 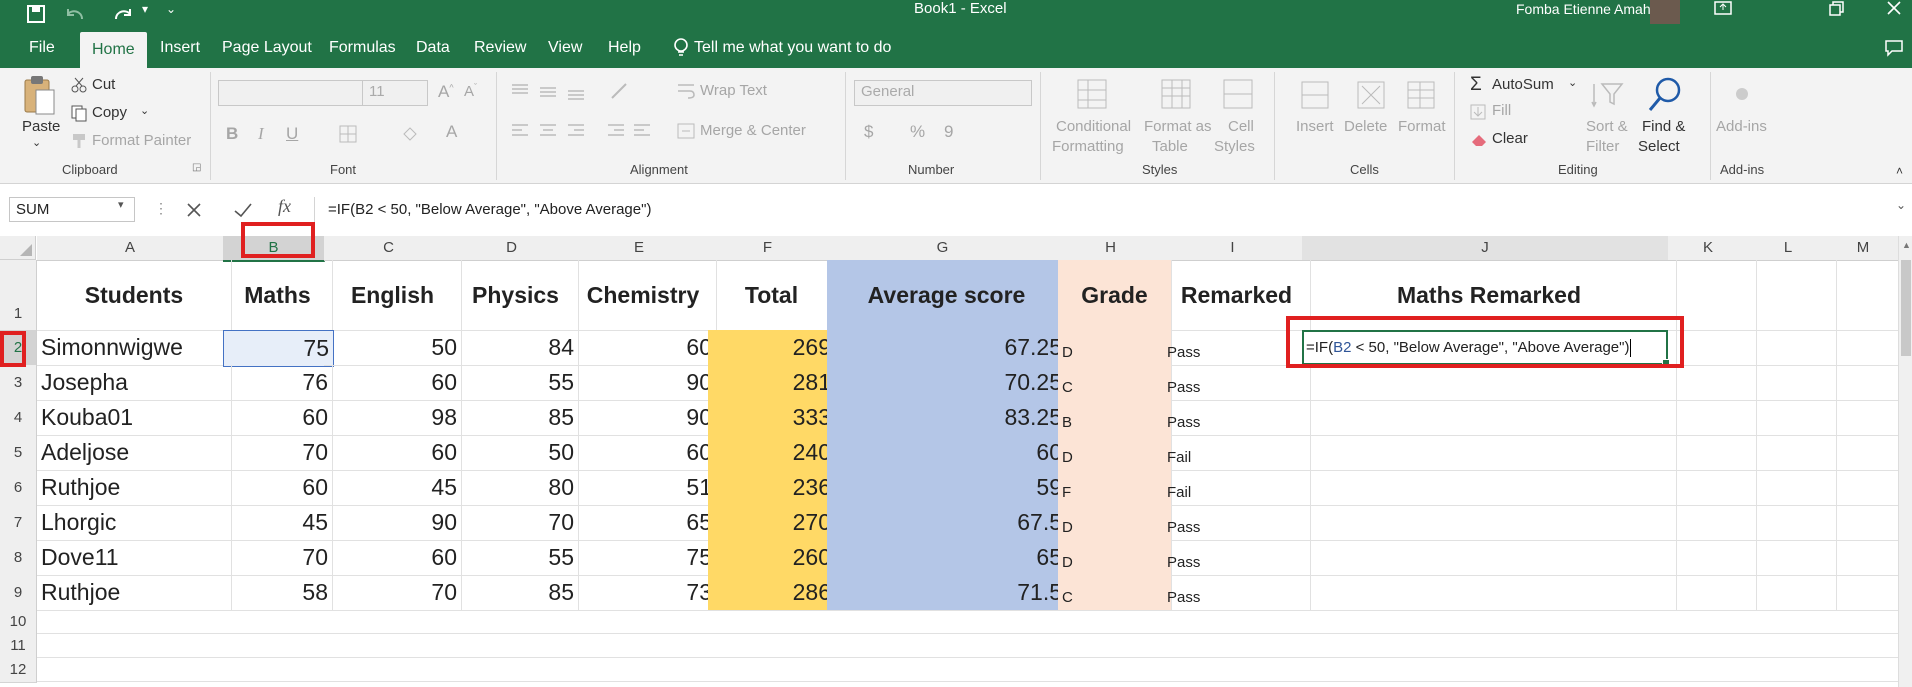 What do you see at coordinates (500, 48) in the screenshot?
I see `tab-review: Review` at bounding box center [500, 48].